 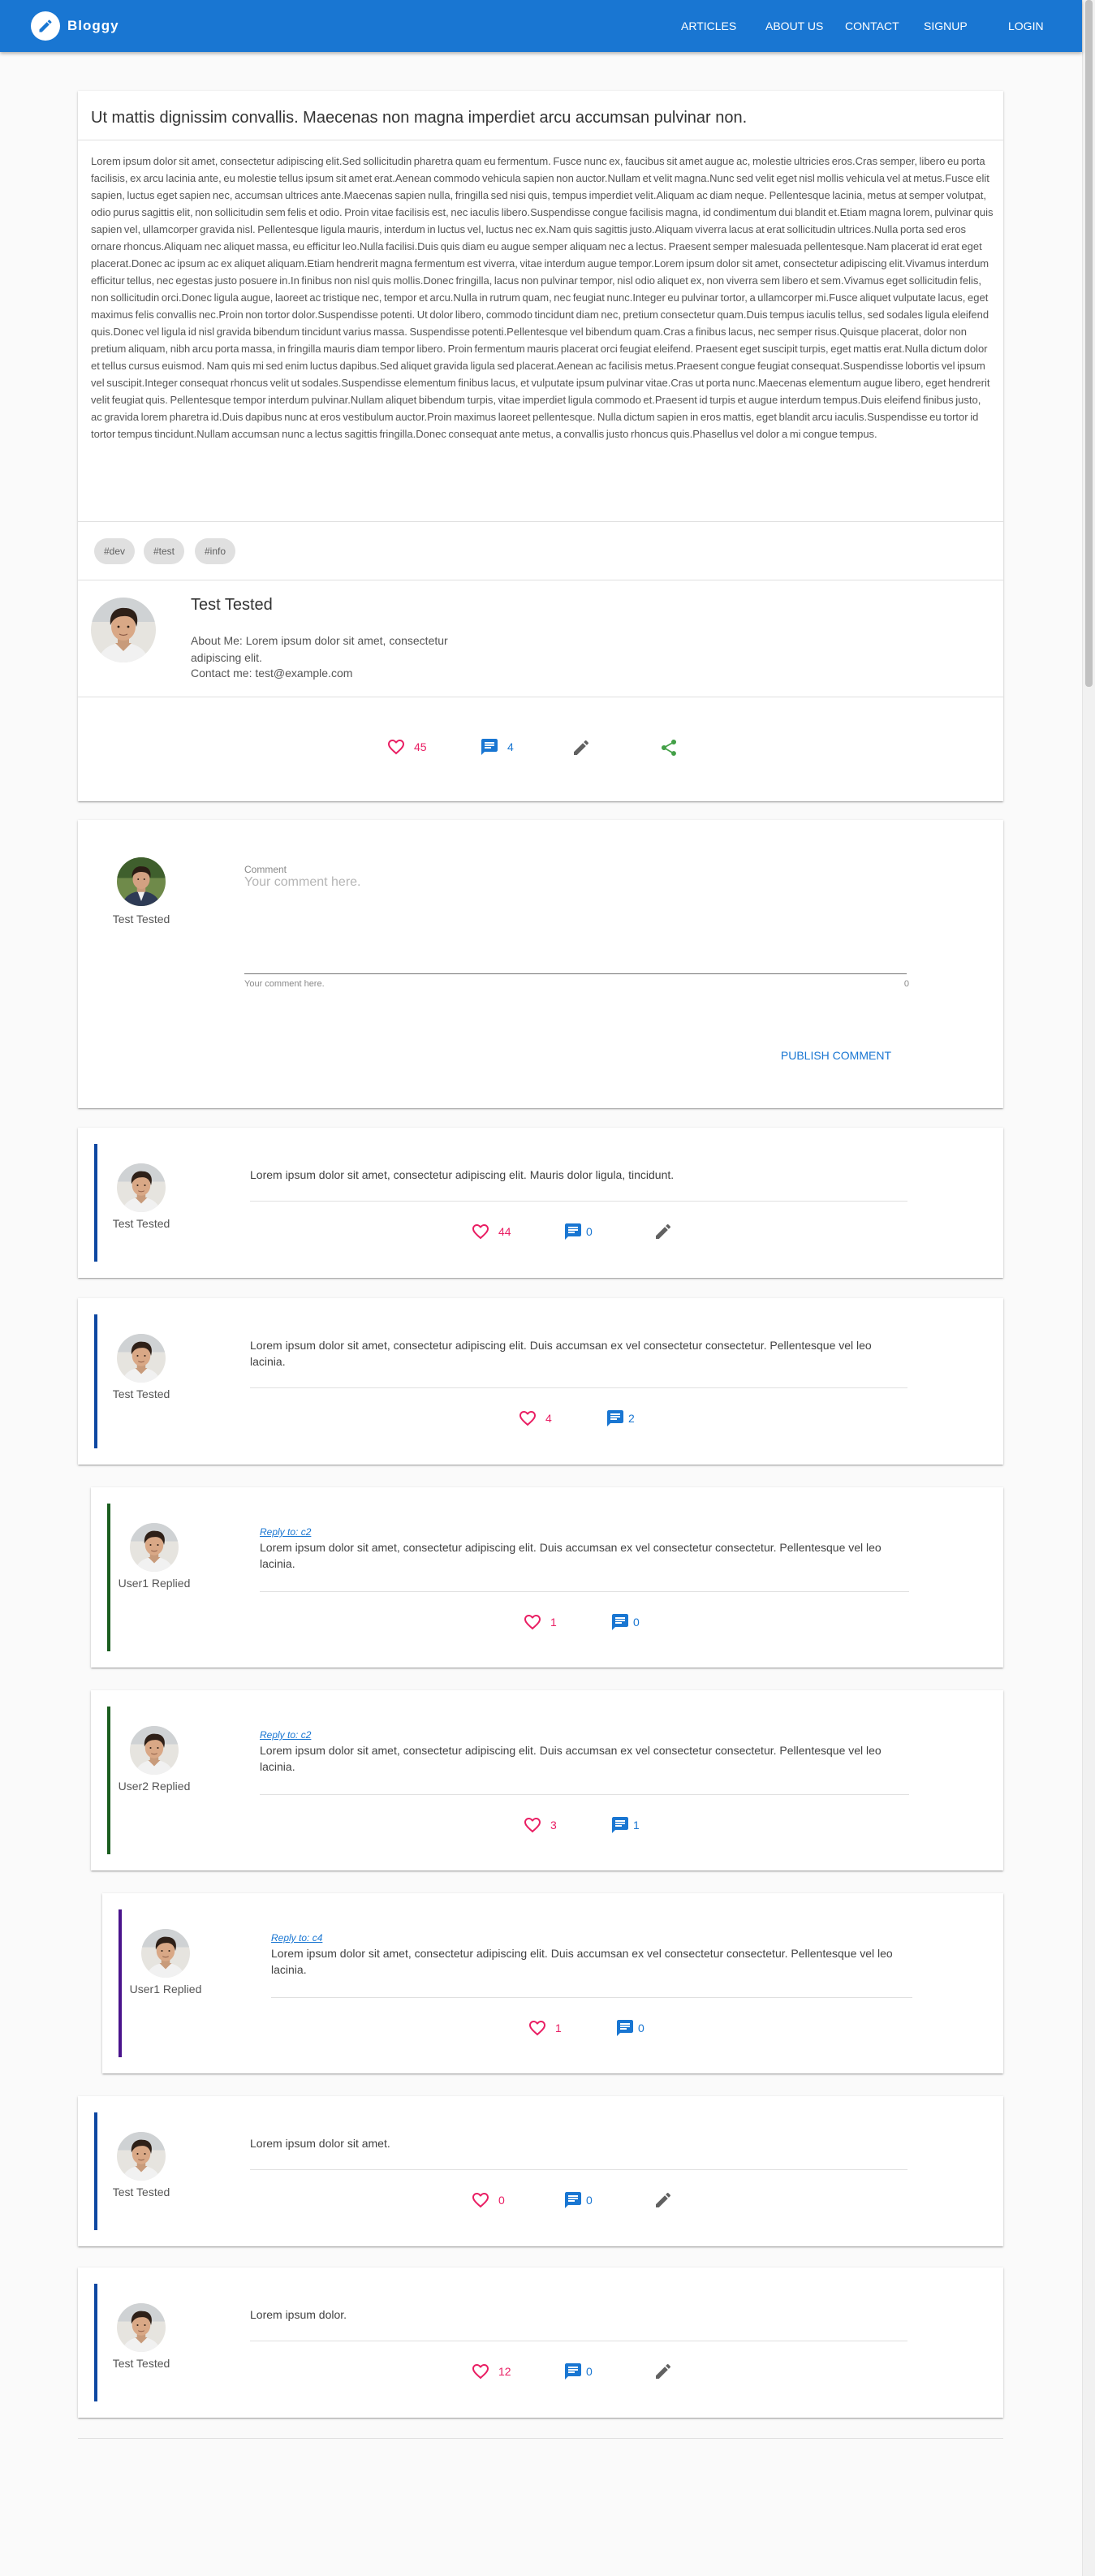 I want to click on comment-user: User1 Replied, so click(x=154, y=1583).